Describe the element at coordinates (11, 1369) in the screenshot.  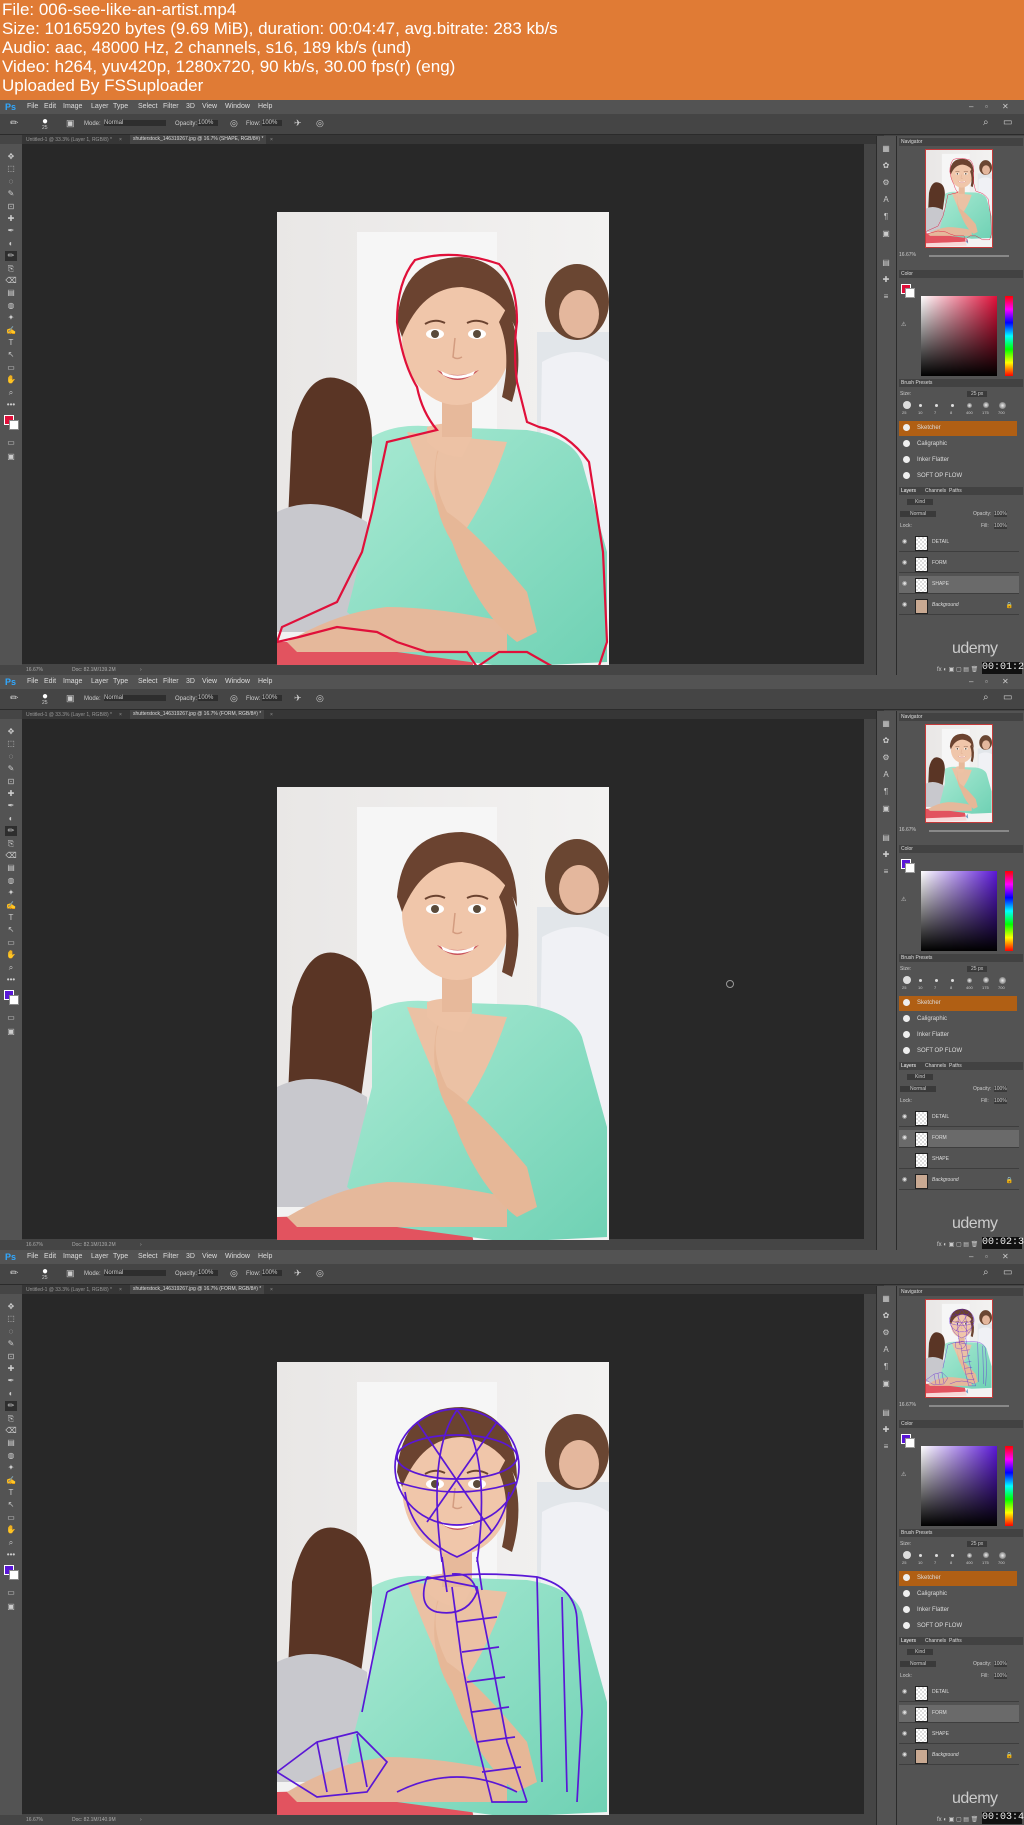
I see `eyedropper-tool-icon: ✚` at that location.